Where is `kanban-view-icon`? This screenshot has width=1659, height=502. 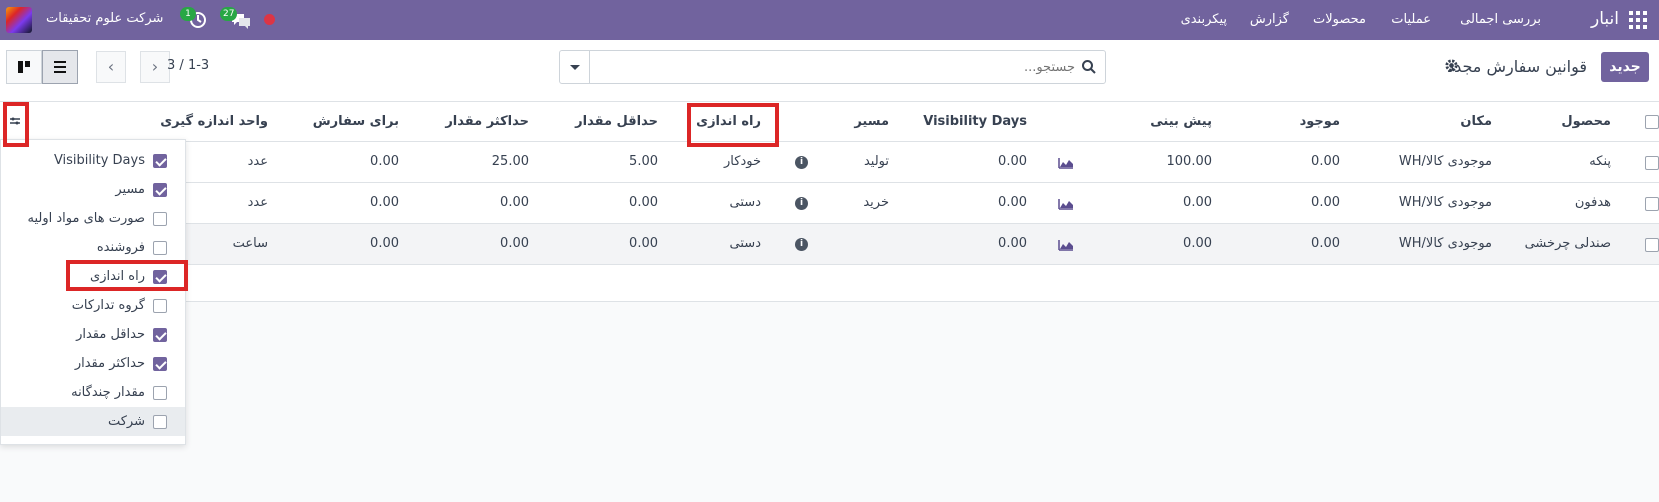 kanban-view-icon is located at coordinates (24, 67).